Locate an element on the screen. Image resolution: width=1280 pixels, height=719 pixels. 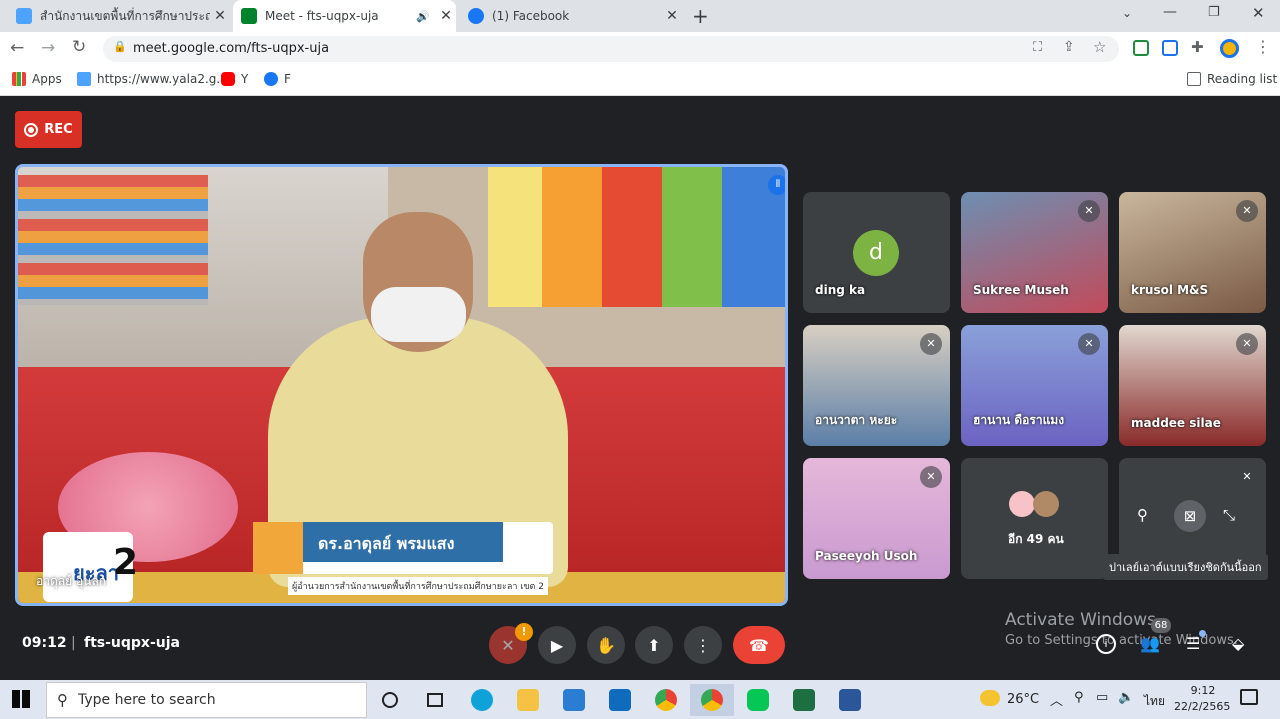
bookmark-facebook: F is located at coordinates (277, 79).